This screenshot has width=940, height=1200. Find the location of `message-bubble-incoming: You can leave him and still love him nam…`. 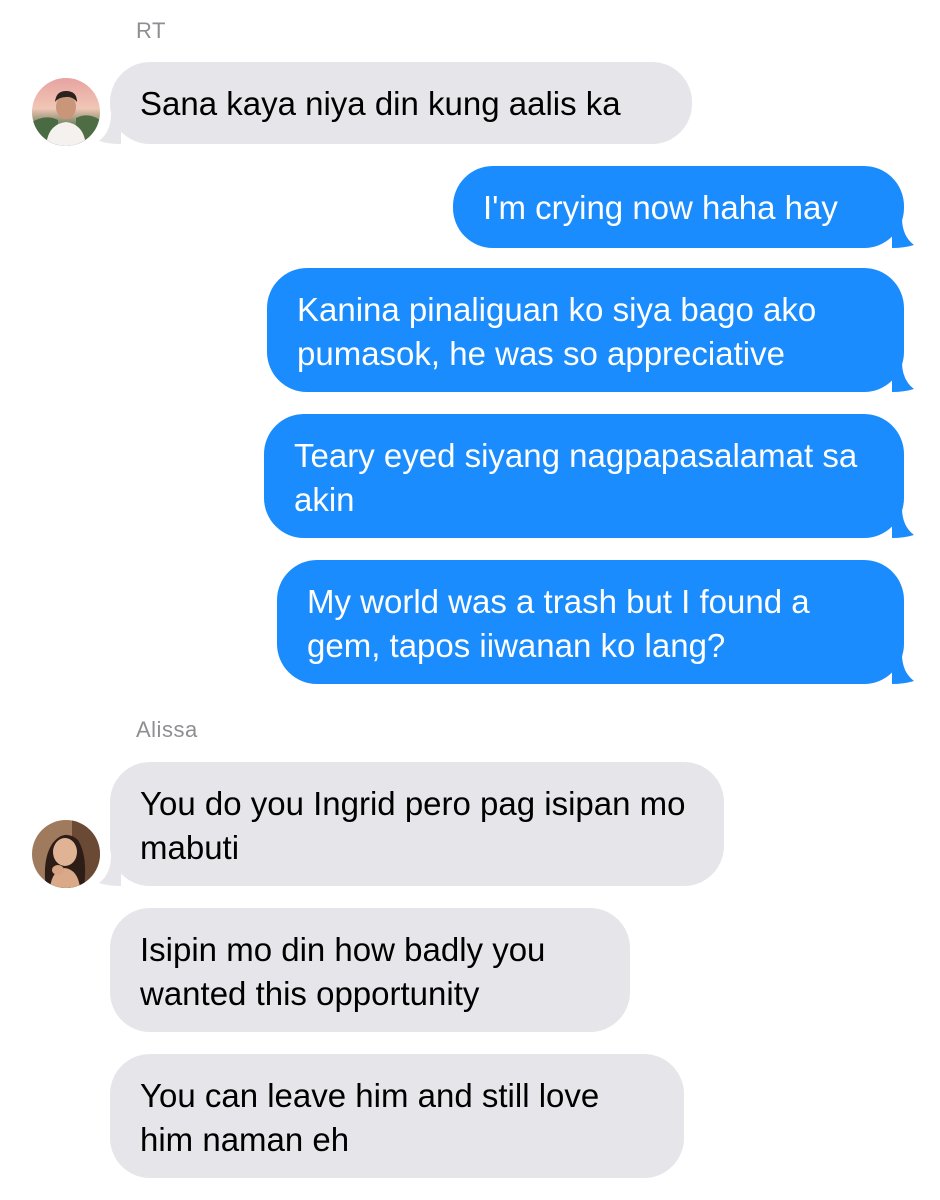

message-bubble-incoming: You can leave him and still love him nam… is located at coordinates (397, 1116).